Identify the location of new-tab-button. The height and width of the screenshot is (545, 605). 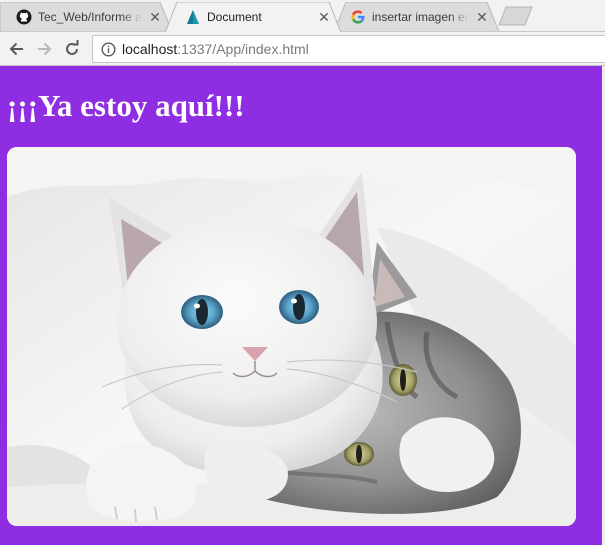
(516, 16).